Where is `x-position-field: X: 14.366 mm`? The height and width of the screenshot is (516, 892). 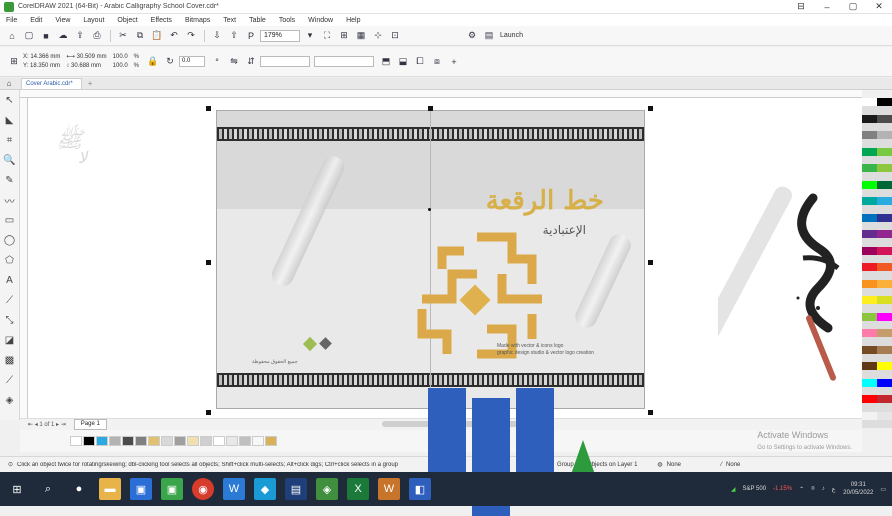 x-position-field: X: 14.366 mm is located at coordinates (41, 57).